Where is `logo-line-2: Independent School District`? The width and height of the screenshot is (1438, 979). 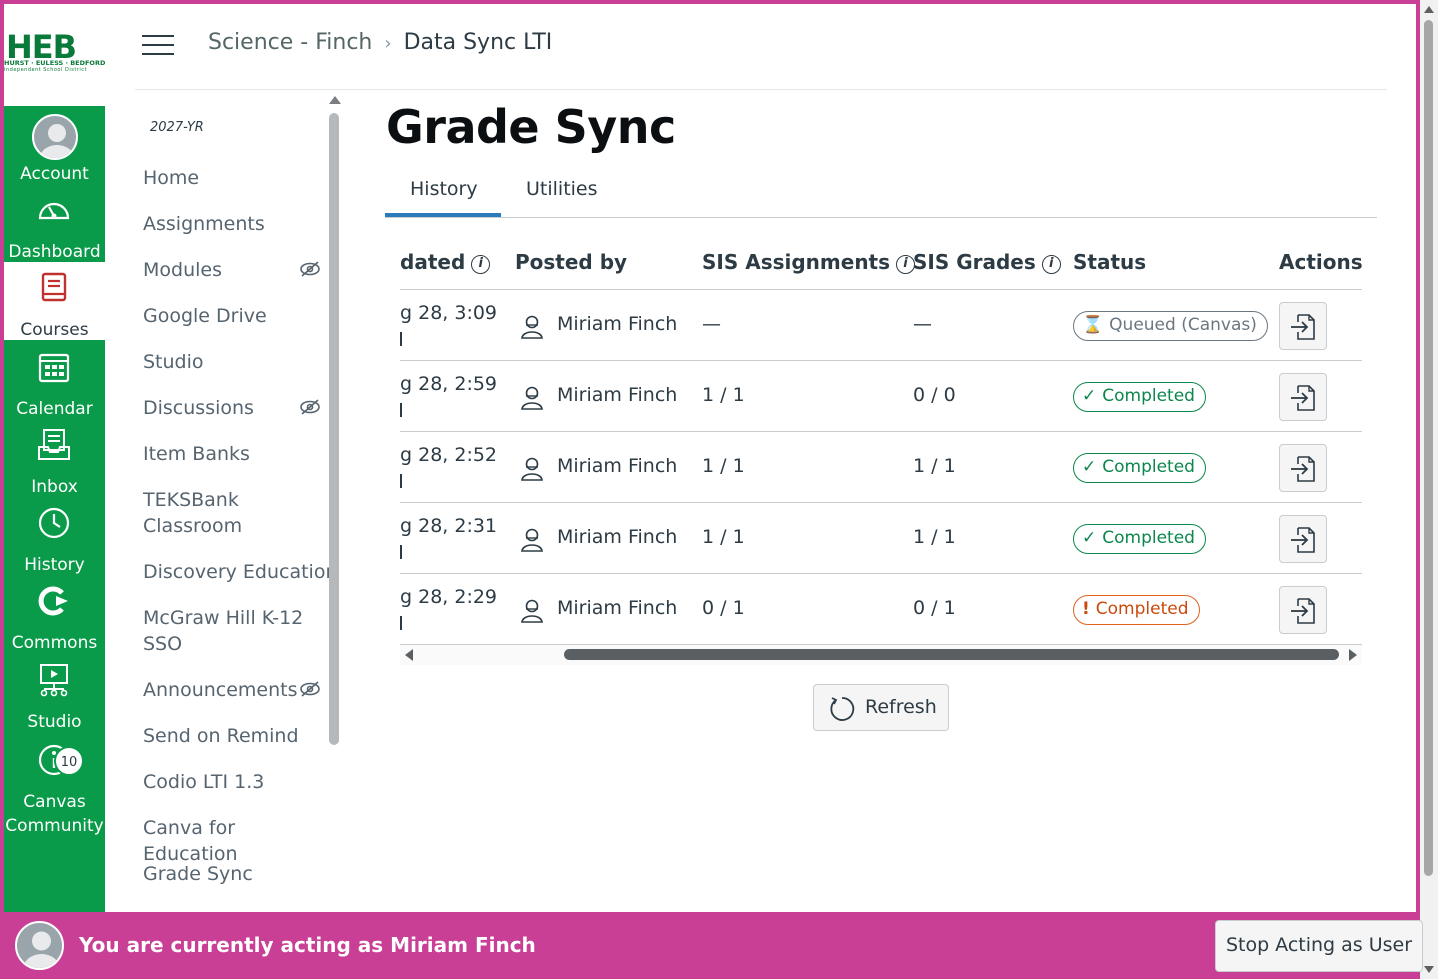 logo-line-2: Independent School District is located at coordinates (45, 70).